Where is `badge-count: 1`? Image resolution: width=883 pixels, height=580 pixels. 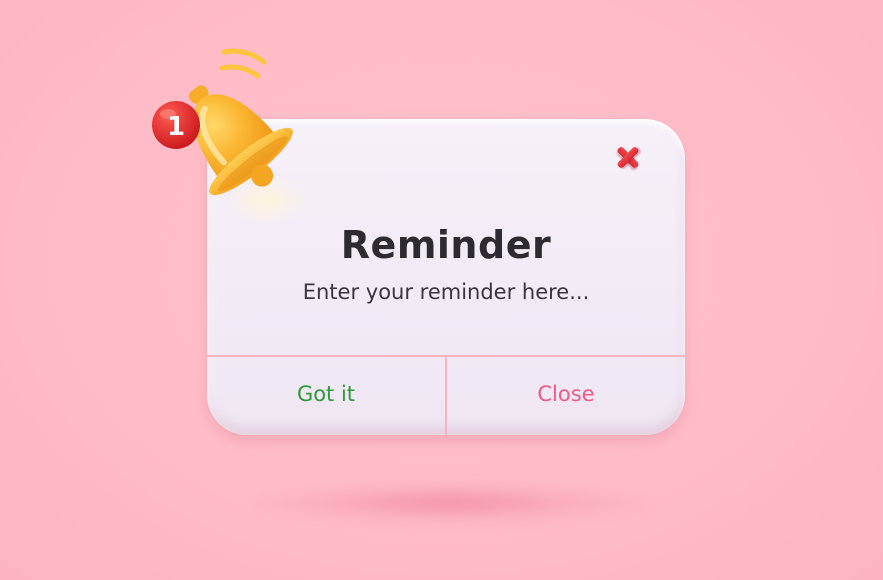 badge-count: 1 is located at coordinates (176, 127).